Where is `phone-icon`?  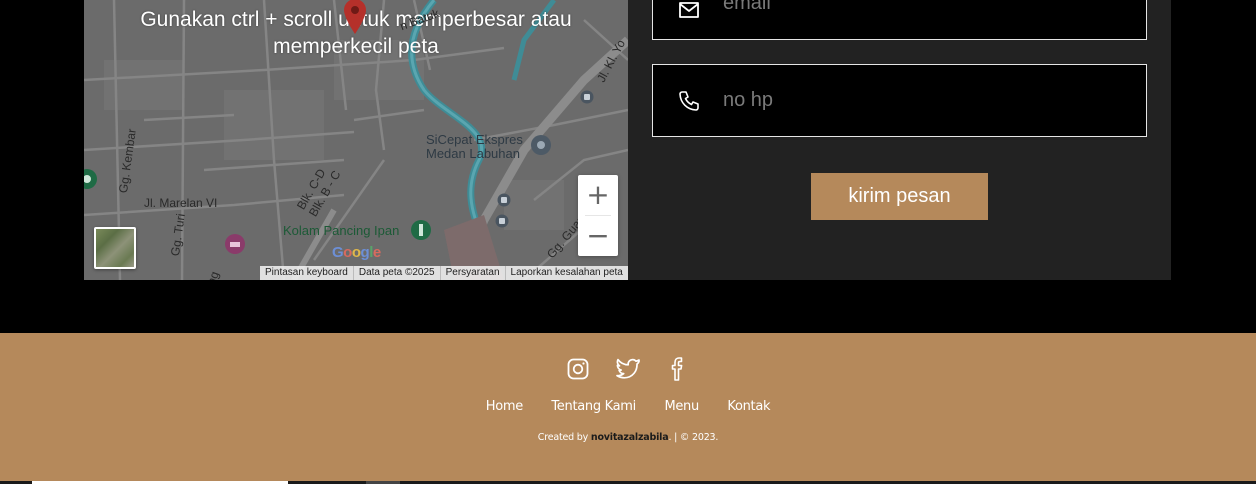 phone-icon is located at coordinates (689, 101).